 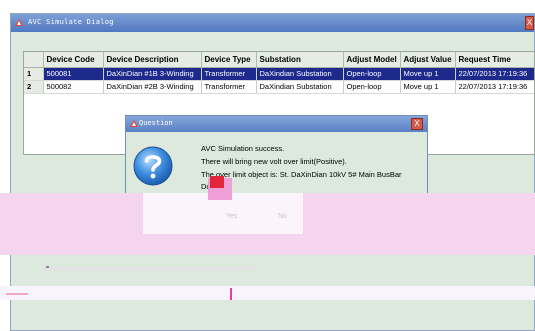 What do you see at coordinates (231, 294) in the screenshot?
I see `text-cursor` at bounding box center [231, 294].